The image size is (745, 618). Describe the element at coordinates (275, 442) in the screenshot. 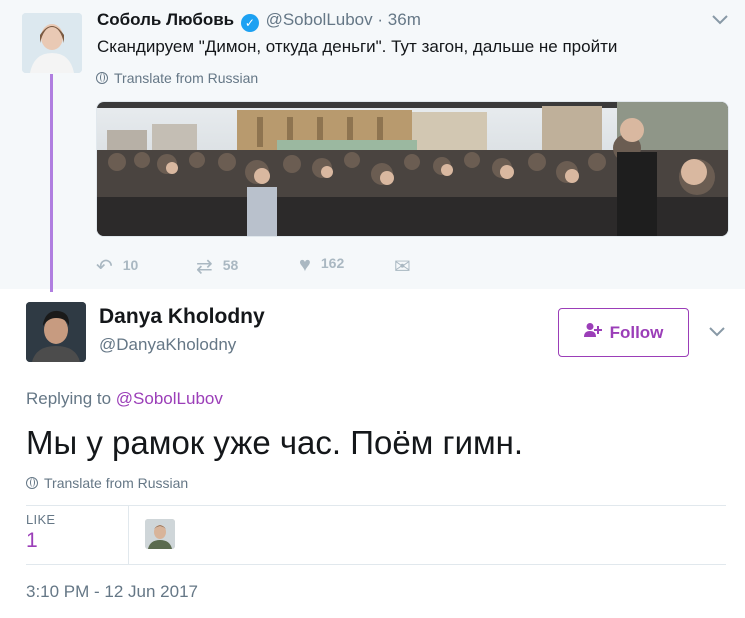

I see `tweet-text: Мы у рамок уже час. Поём гимн.` at that location.